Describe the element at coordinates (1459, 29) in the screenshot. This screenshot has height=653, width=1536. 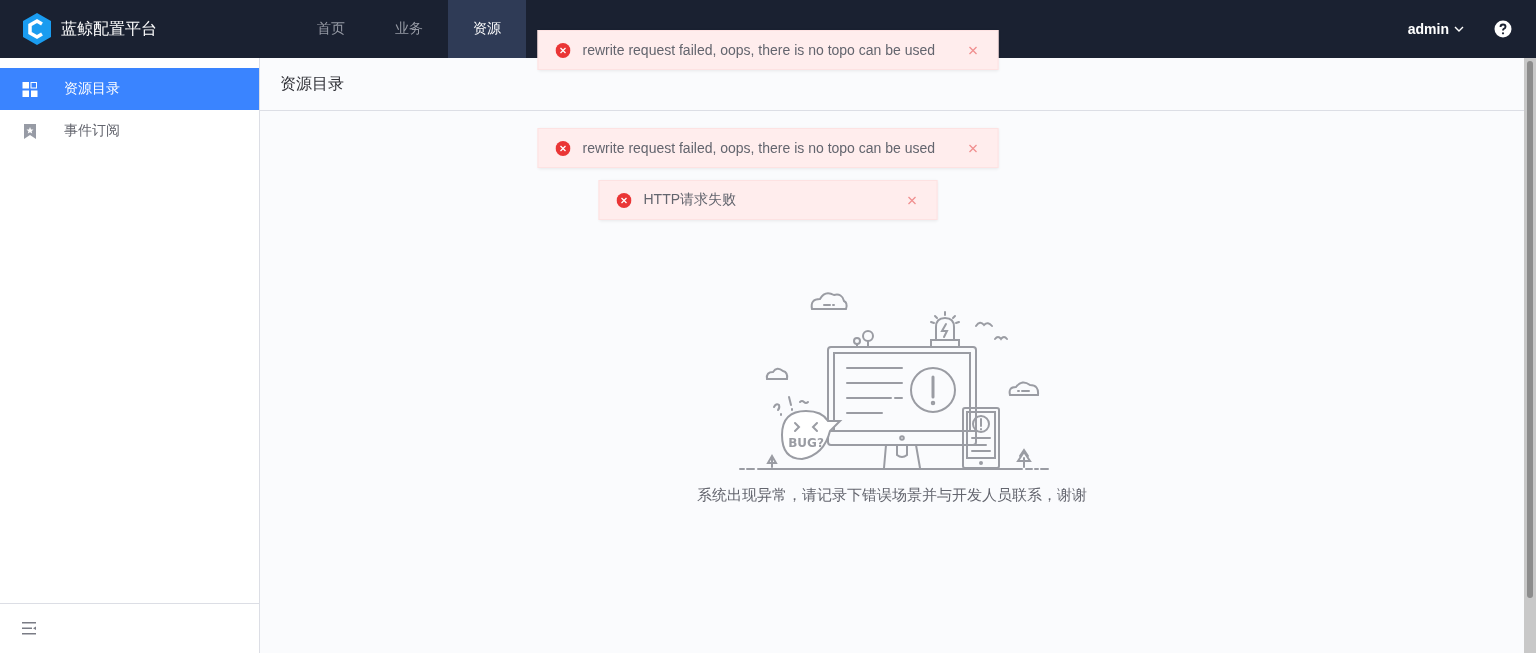
I see `chevron-down-icon` at that location.